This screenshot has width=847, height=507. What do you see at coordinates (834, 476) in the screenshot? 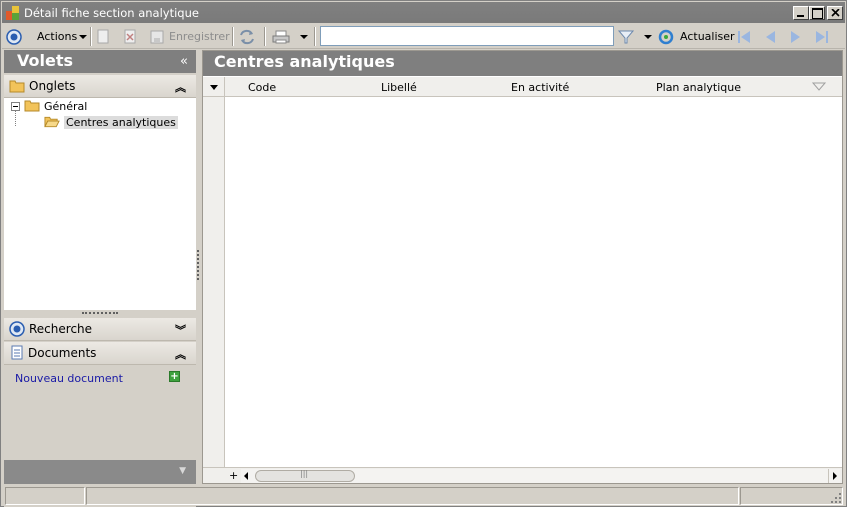
I see `scroll-right-button` at bounding box center [834, 476].